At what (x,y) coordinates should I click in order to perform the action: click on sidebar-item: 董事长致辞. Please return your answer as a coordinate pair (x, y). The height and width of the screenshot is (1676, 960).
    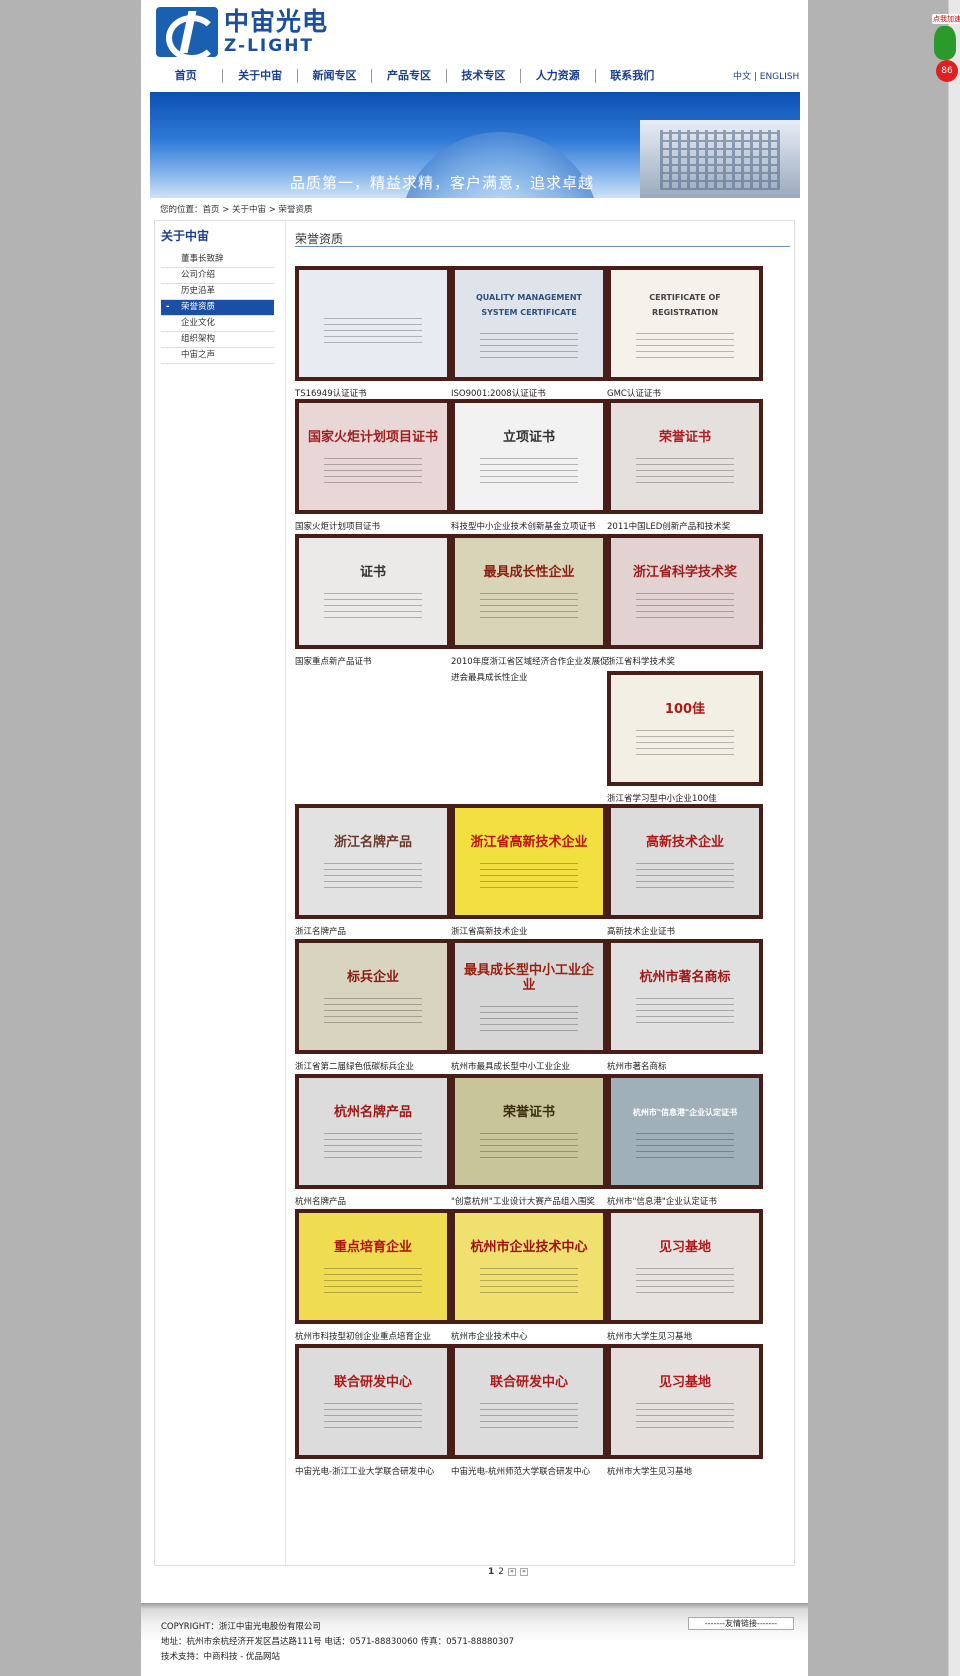
    Looking at the image, I should click on (217, 260).